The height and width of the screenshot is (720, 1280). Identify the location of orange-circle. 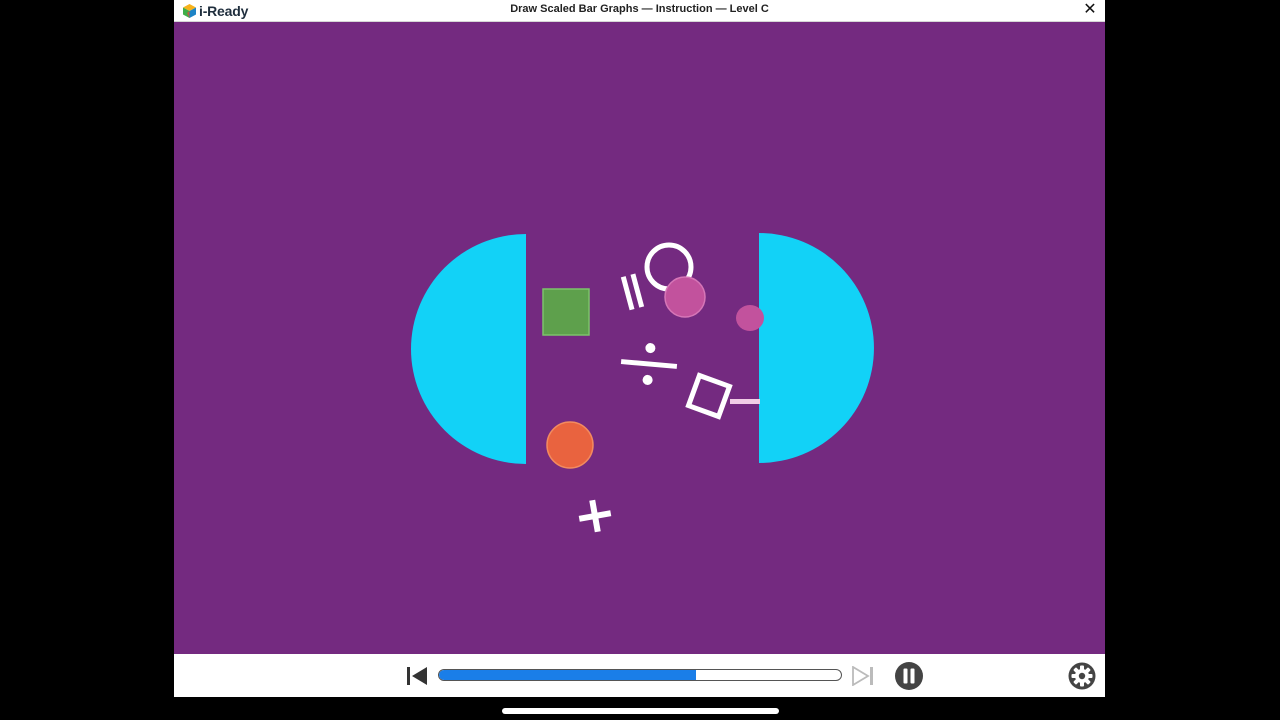
(570, 445).